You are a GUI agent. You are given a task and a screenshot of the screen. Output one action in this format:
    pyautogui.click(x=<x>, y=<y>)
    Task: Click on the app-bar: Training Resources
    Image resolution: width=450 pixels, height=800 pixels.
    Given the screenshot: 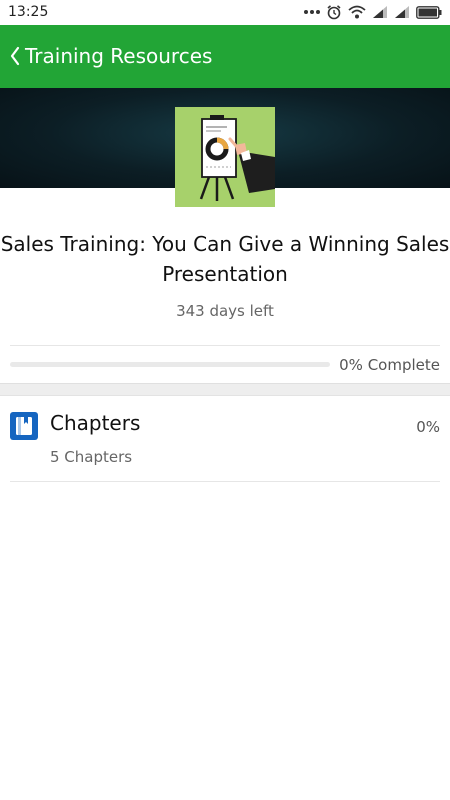 What is the action you would take?
    pyautogui.click(x=225, y=56)
    